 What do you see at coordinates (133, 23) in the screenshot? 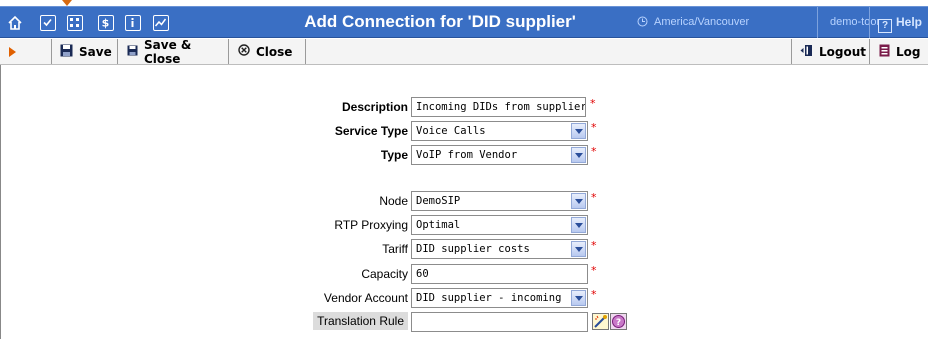
I see `info-icon` at bounding box center [133, 23].